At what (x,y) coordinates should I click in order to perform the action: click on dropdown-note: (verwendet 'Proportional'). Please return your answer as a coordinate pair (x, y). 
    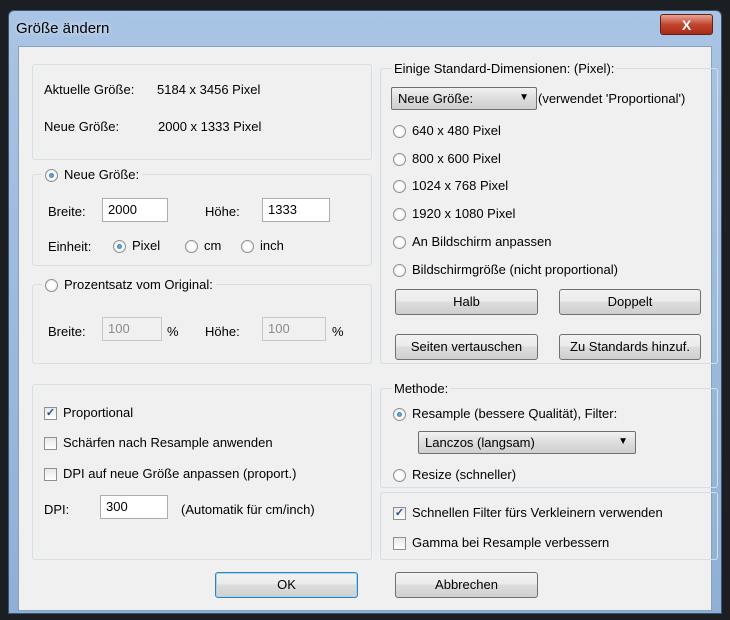
    Looking at the image, I should click on (612, 98).